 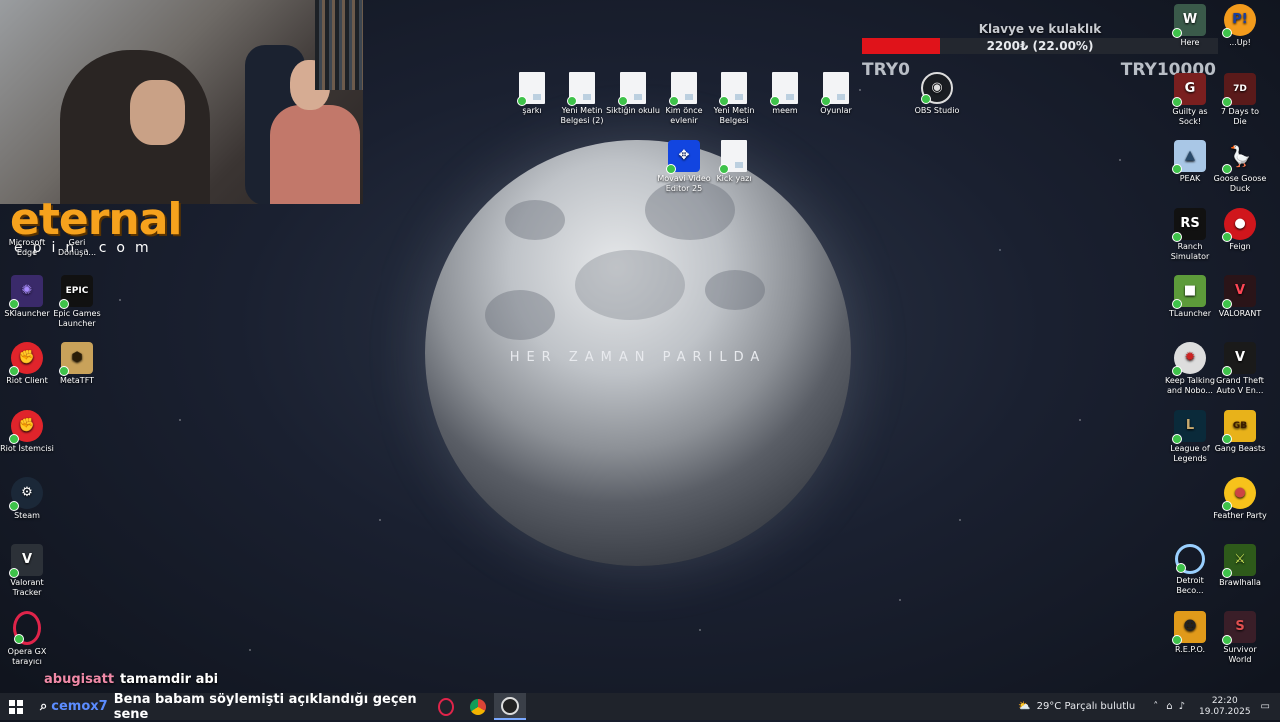 What do you see at coordinates (1024, 706) in the screenshot?
I see `weather-icon: ⛅` at bounding box center [1024, 706].